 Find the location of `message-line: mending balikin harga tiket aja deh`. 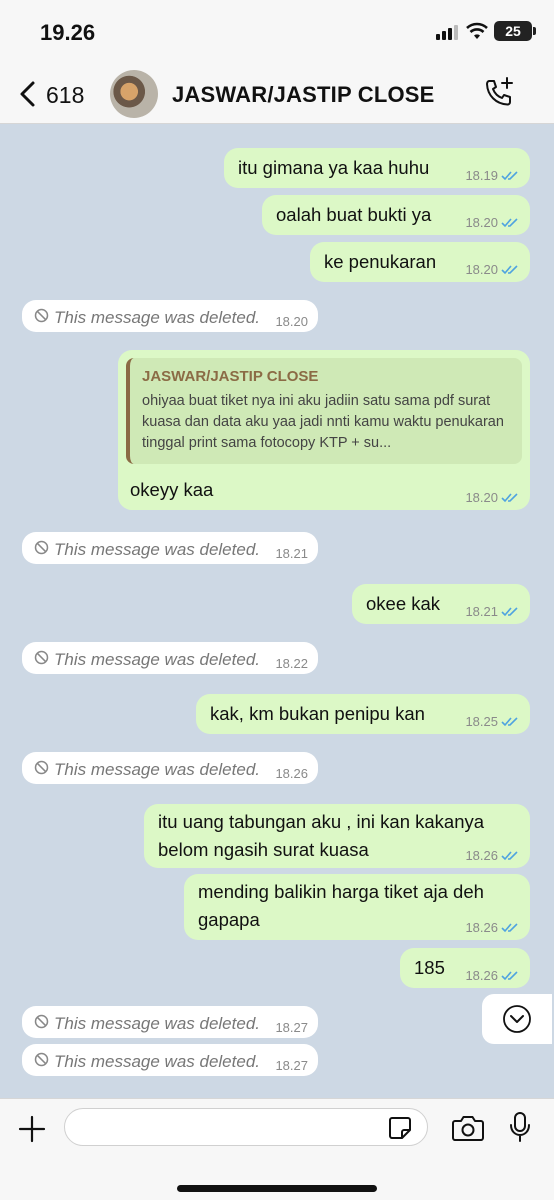

message-line: mending balikin harga tiket aja deh is located at coordinates (341, 891).